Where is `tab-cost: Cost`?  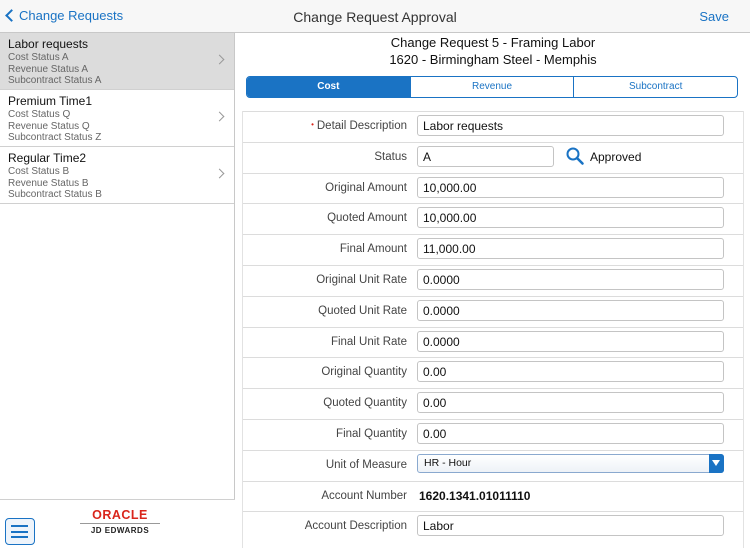
tab-cost: Cost is located at coordinates (329, 87).